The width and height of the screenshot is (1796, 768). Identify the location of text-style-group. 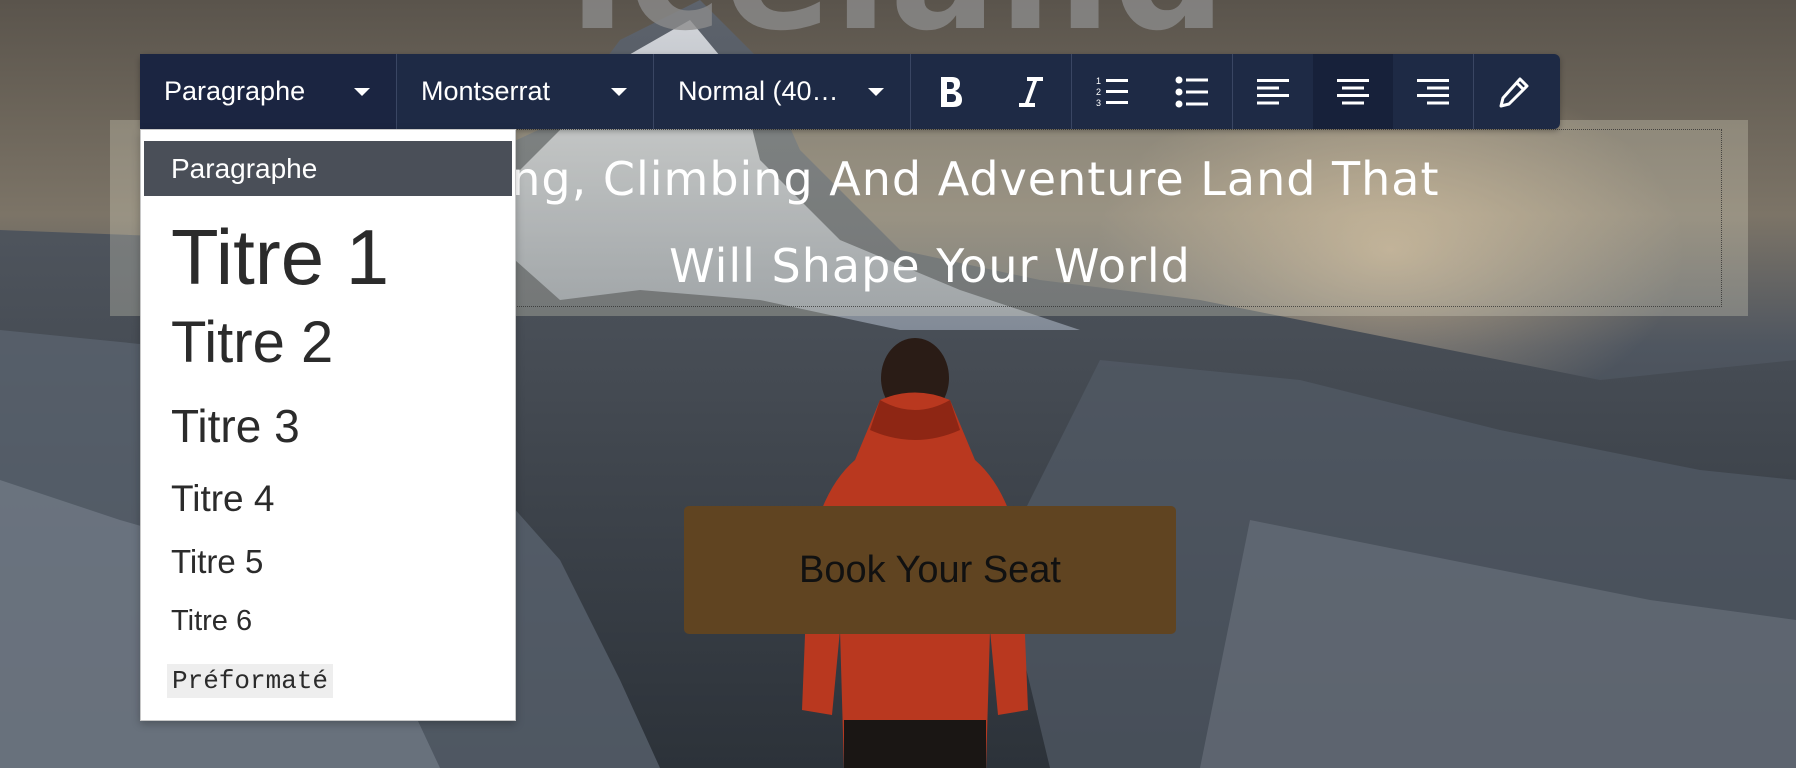
(991, 91).